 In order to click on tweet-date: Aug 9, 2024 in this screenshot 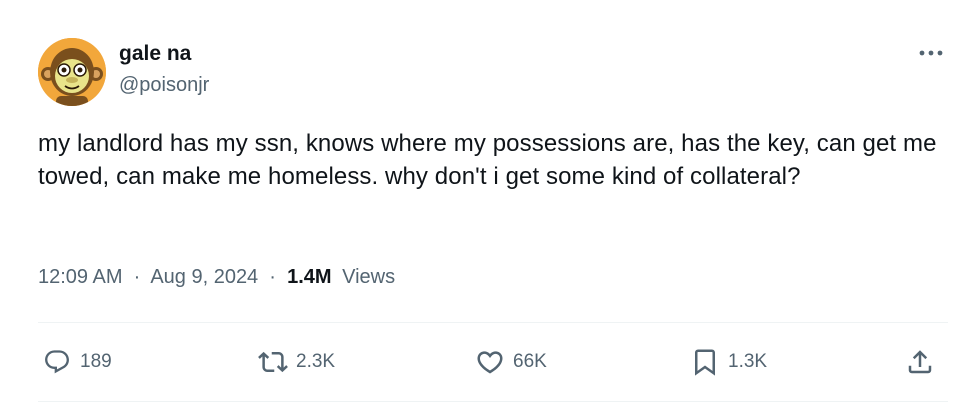, I will do `click(204, 277)`.